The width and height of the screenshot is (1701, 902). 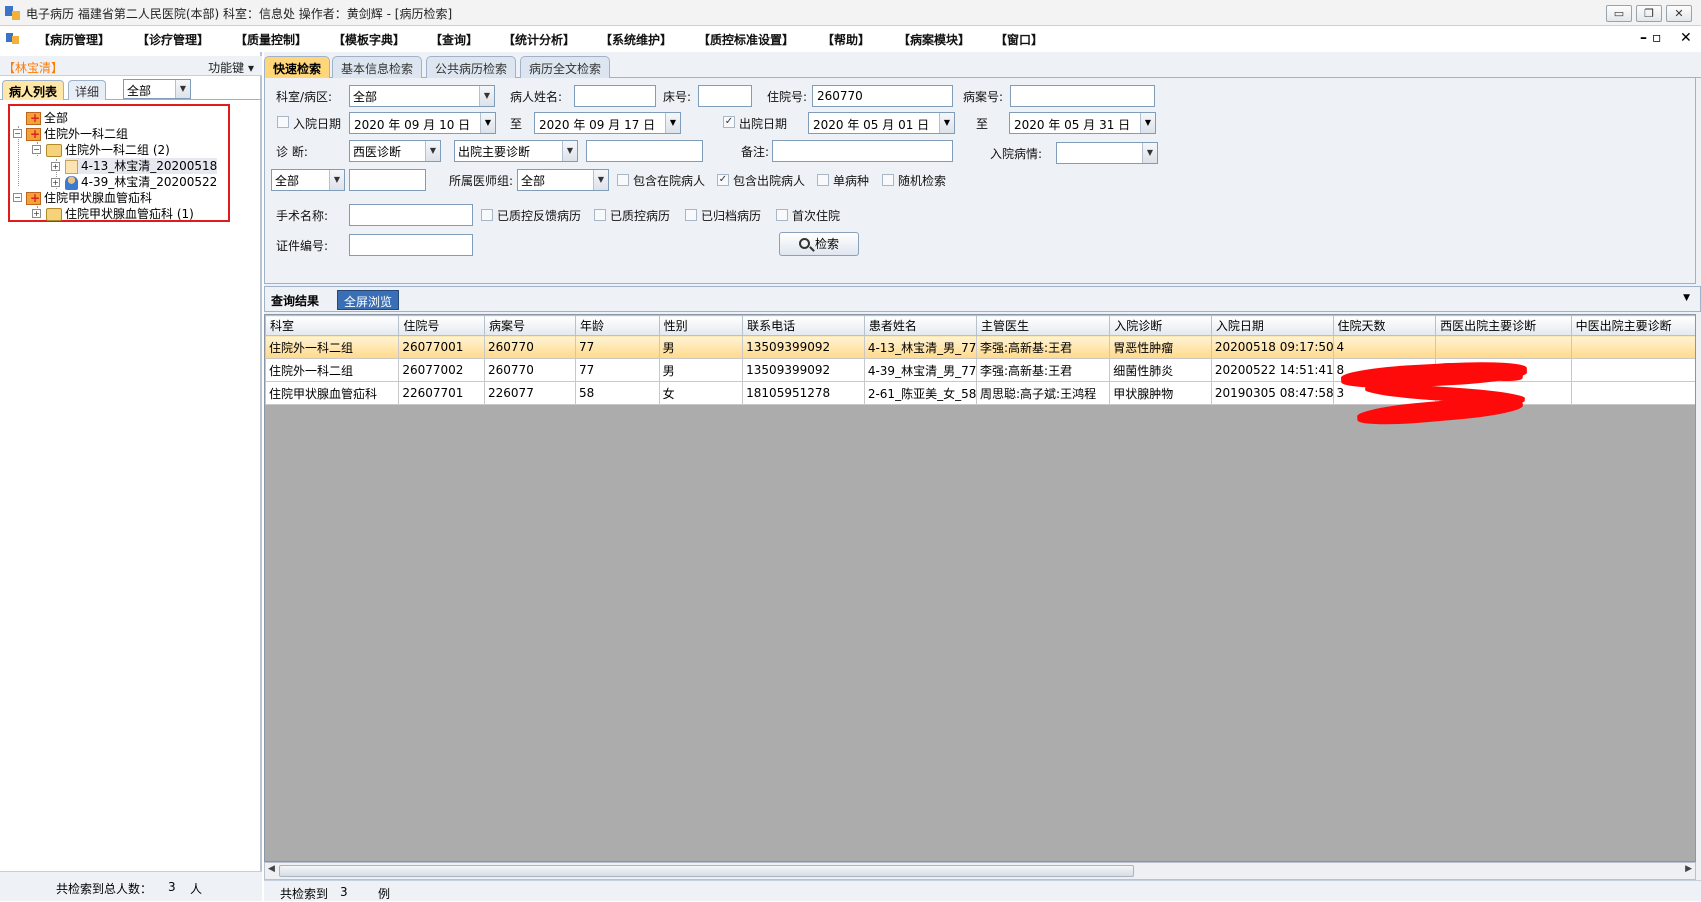 What do you see at coordinates (729, 122) in the screenshot?
I see `discharge-date-checkbox: ✓` at bounding box center [729, 122].